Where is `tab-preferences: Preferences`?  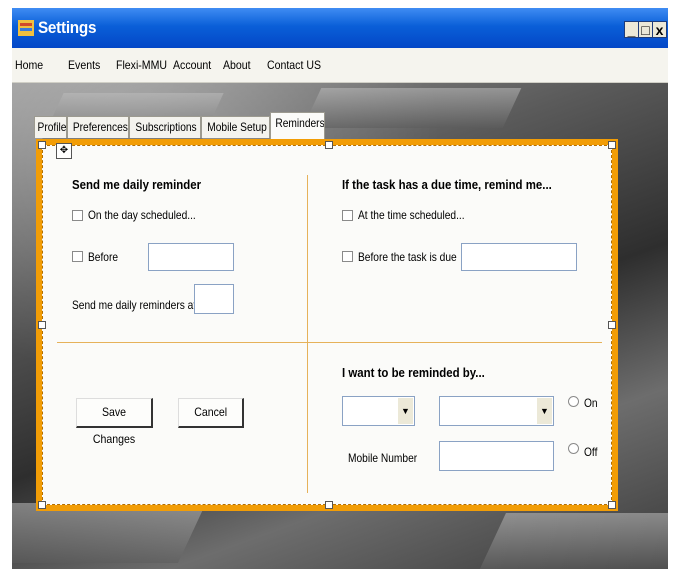
tab-preferences: Preferences is located at coordinates (98, 127).